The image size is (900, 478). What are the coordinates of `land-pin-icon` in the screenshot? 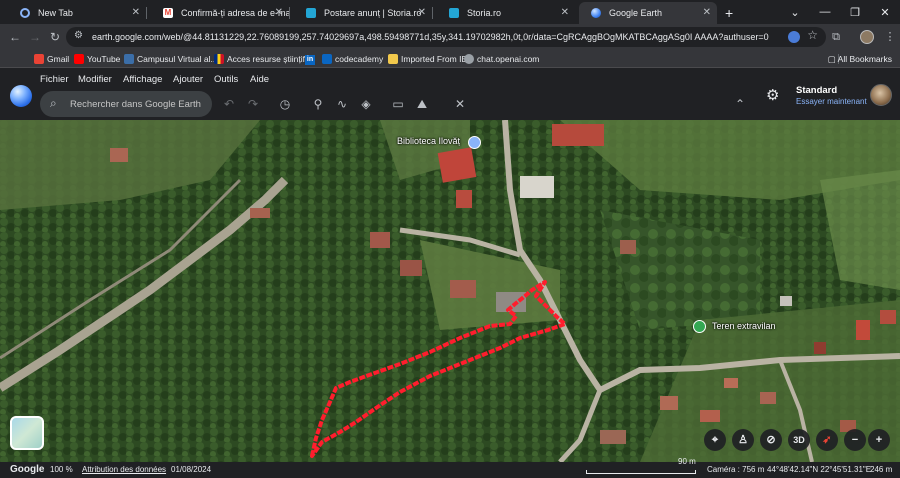 It's located at (699, 326).